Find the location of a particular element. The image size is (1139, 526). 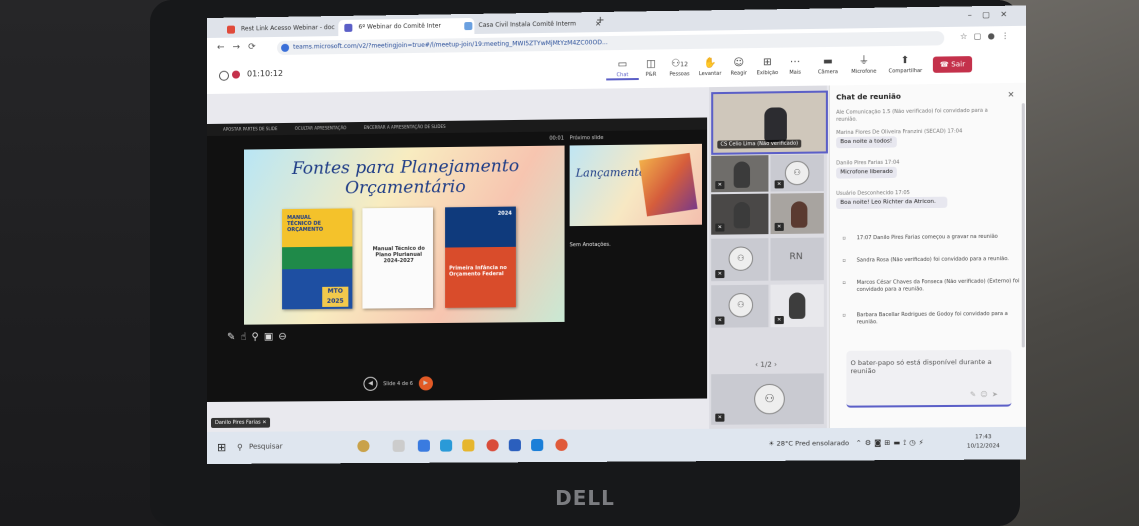

chat-send-icons: ✎☺➤ is located at coordinates (986, 394).